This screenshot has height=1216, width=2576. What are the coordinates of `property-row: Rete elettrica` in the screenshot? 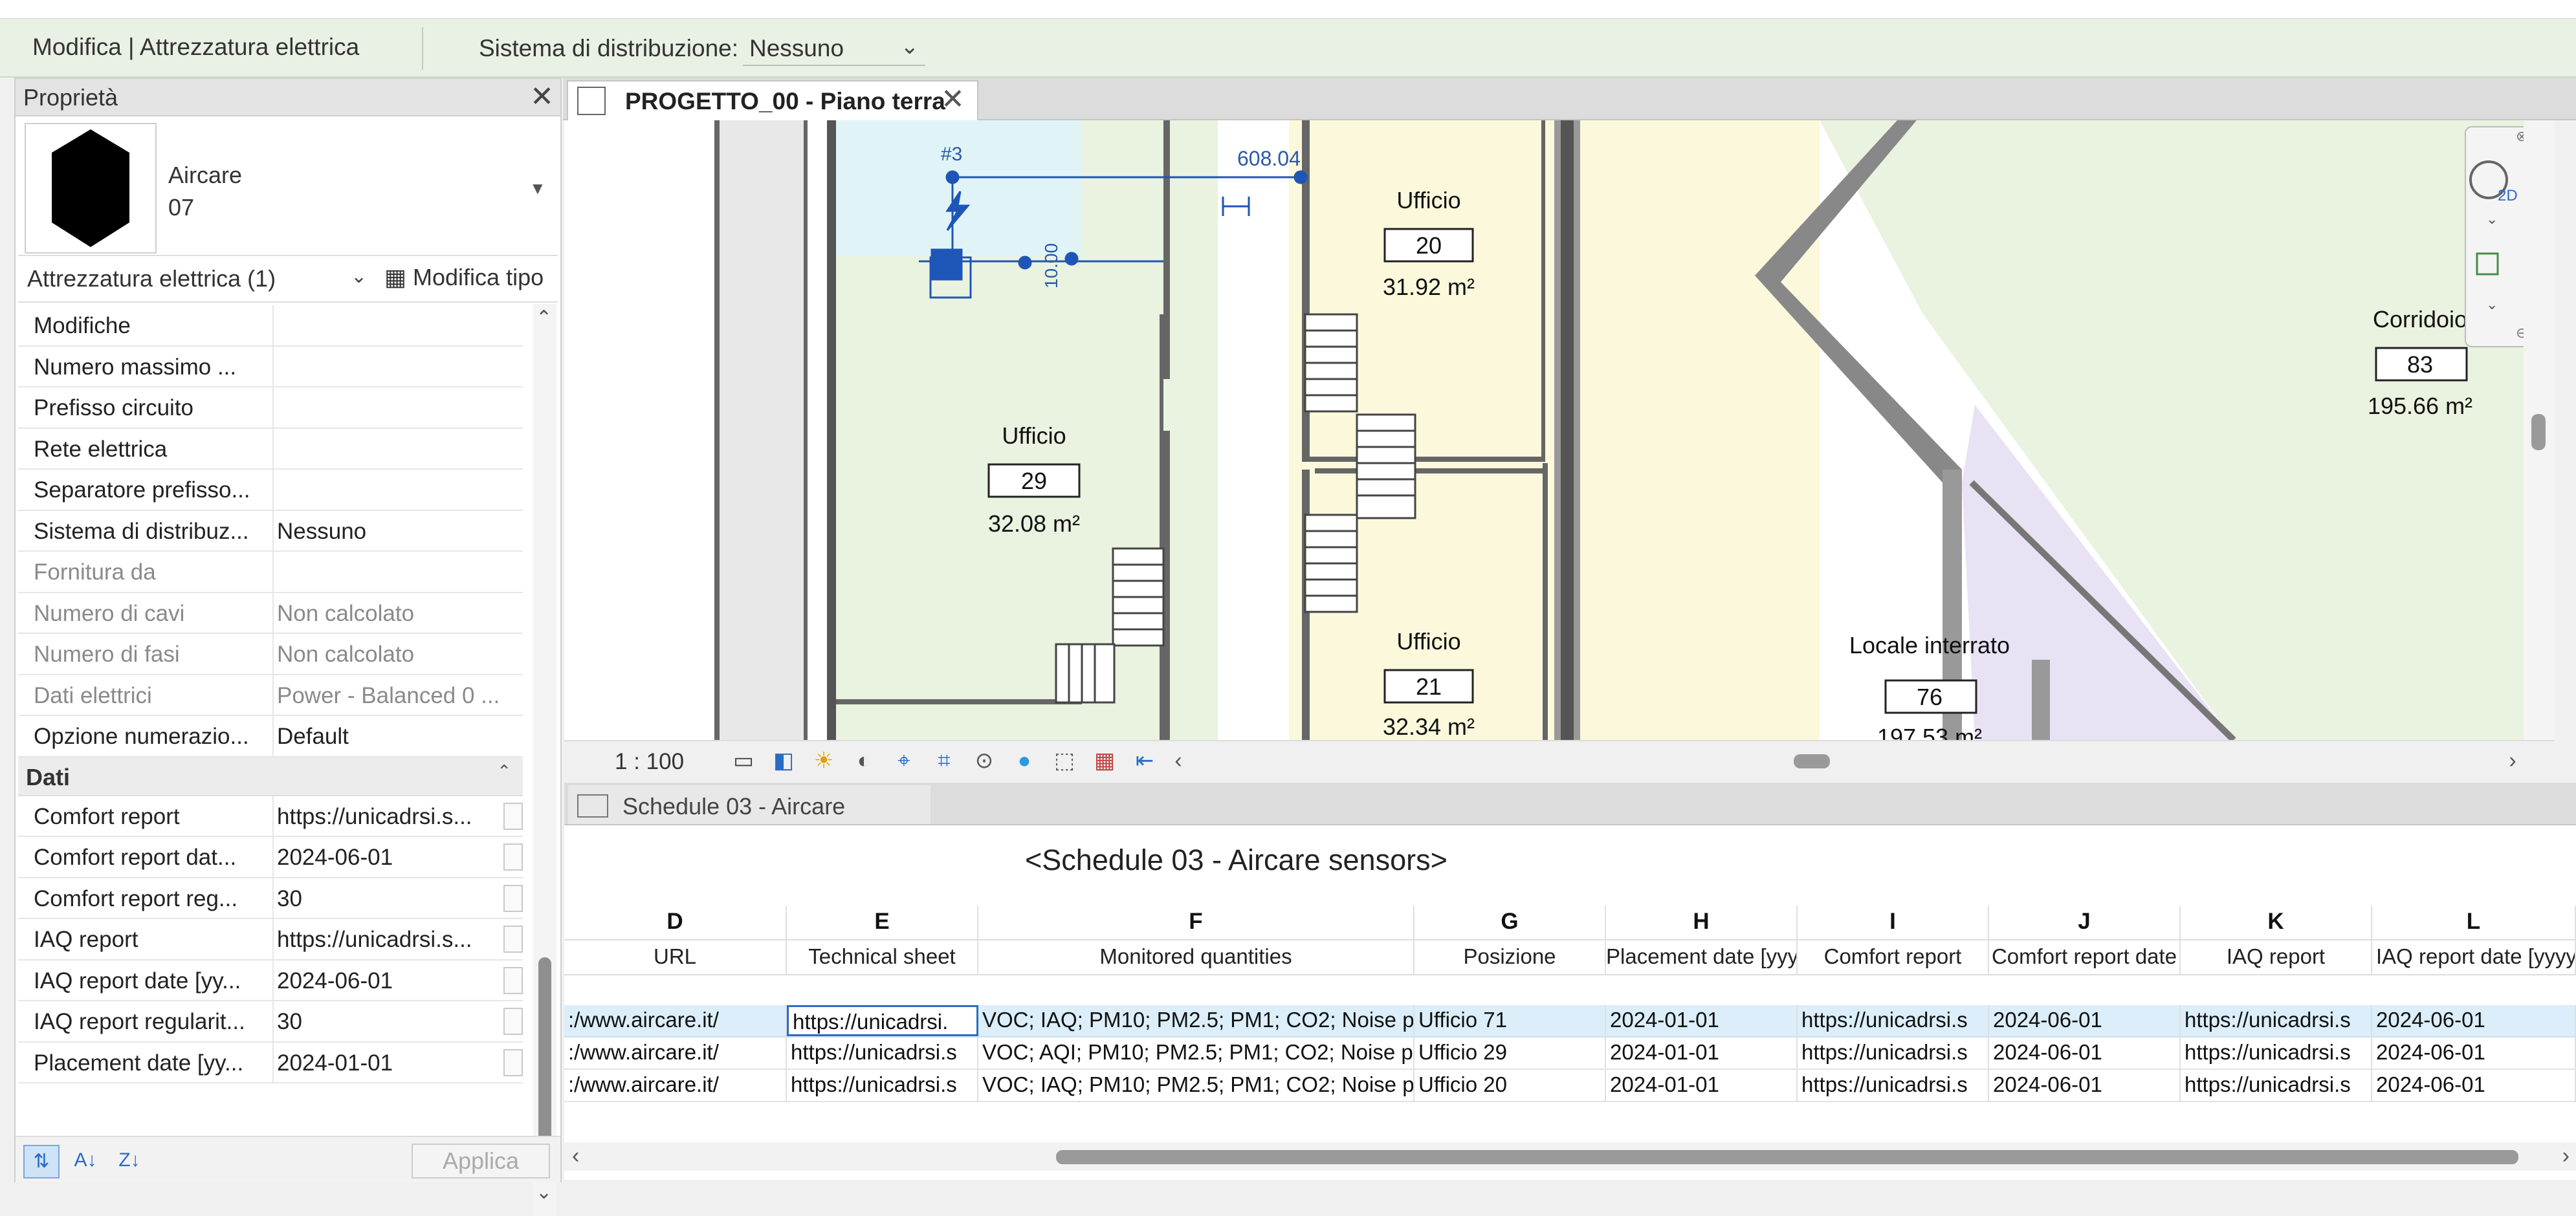 It's located at (271, 449).